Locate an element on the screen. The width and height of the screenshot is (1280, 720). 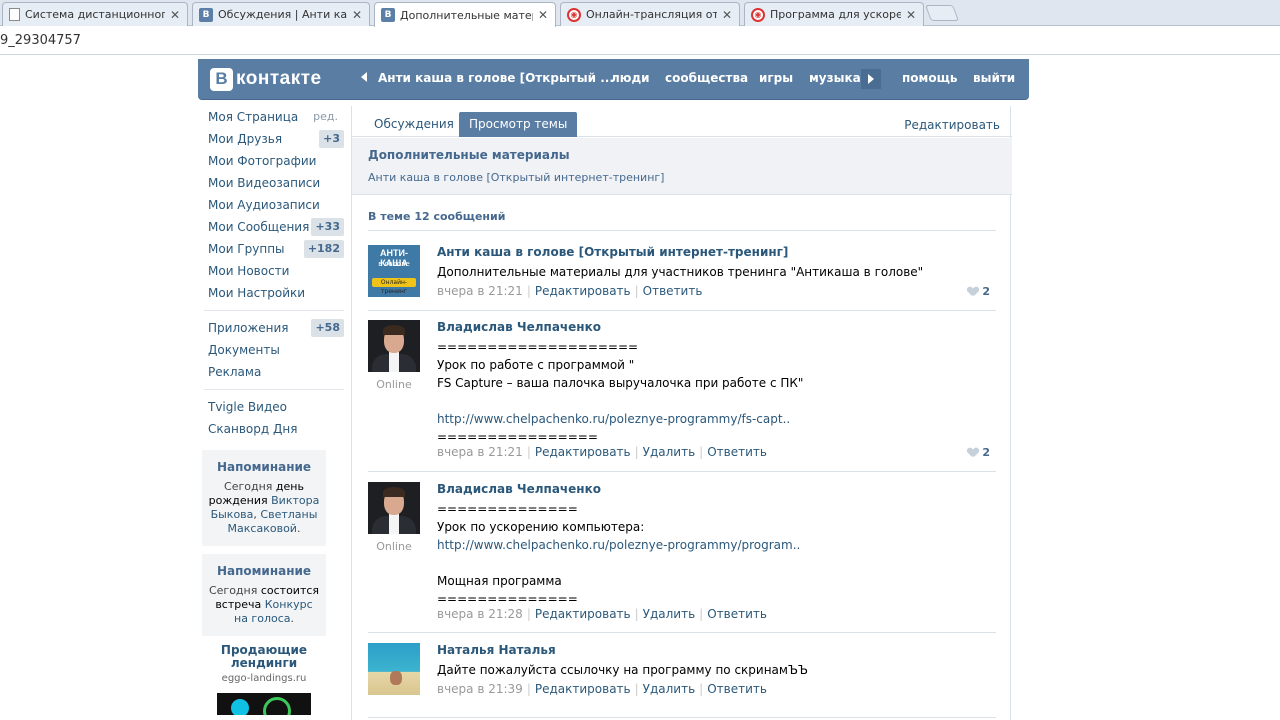
ad-image is located at coordinates (264, 704).